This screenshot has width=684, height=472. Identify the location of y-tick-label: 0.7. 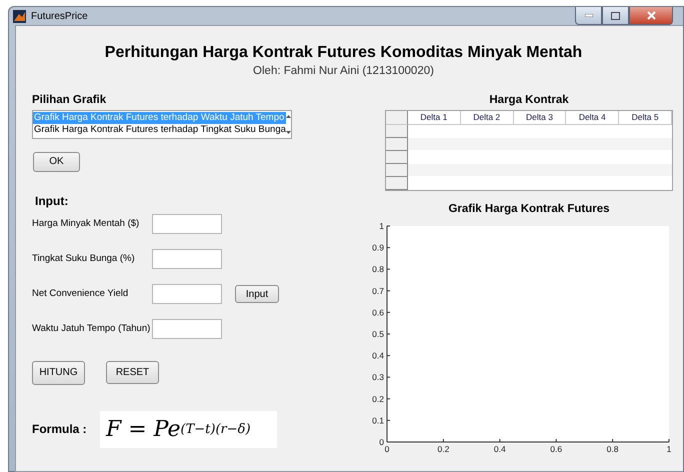
(378, 291).